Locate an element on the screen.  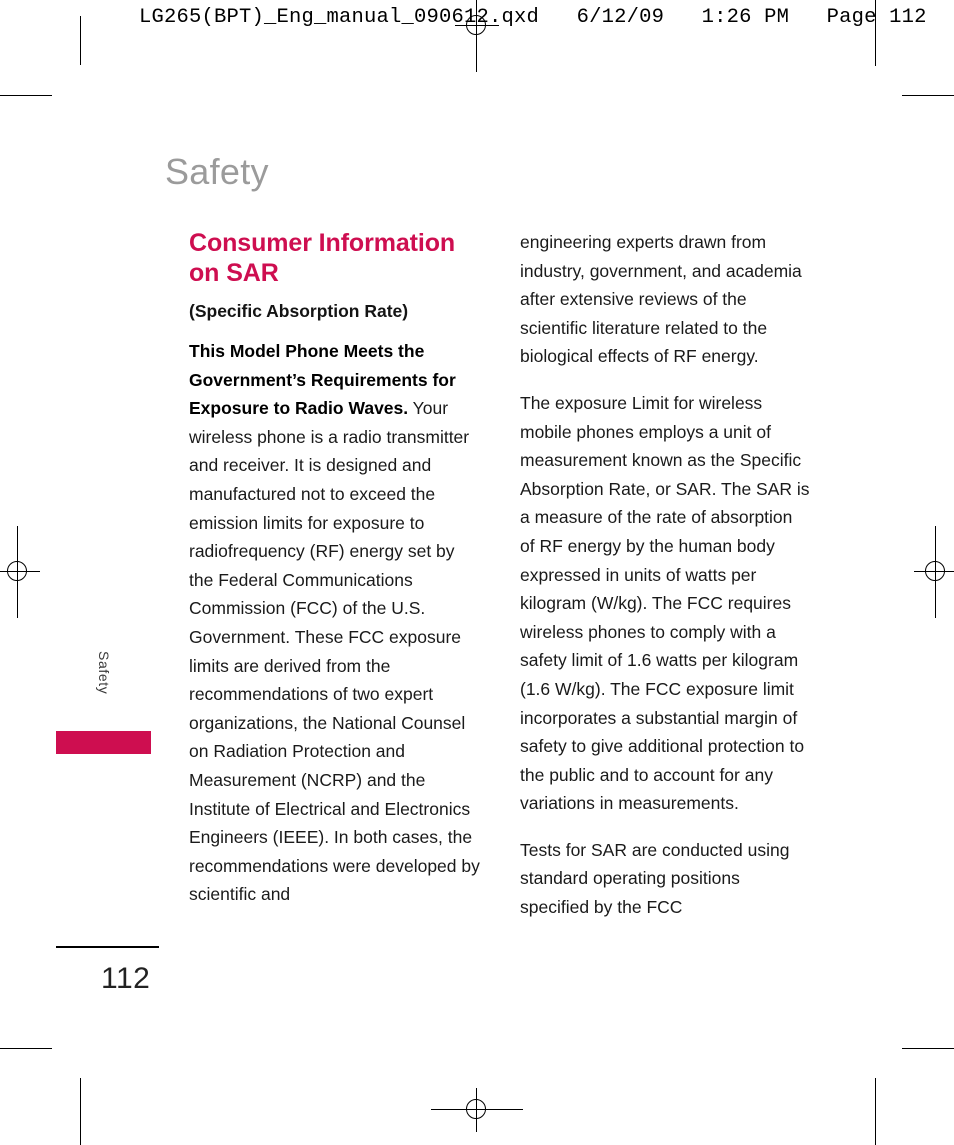
registration-mark-left-middle is located at coordinates (20, 572).